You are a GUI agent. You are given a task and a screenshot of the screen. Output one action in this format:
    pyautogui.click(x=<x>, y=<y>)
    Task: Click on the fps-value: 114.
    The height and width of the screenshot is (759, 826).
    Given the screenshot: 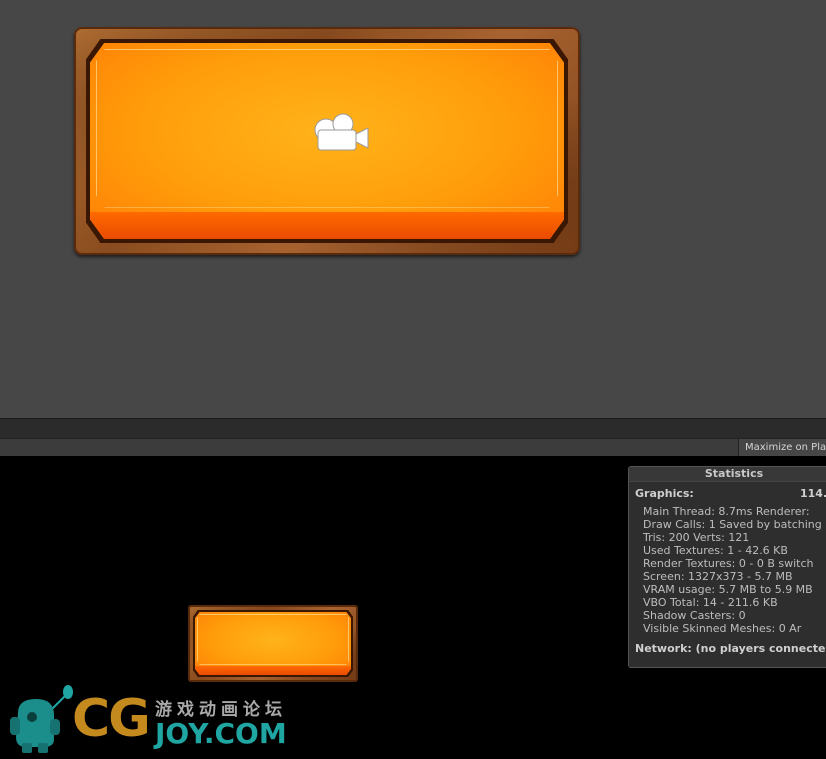 What is the action you would take?
    pyautogui.click(x=813, y=493)
    